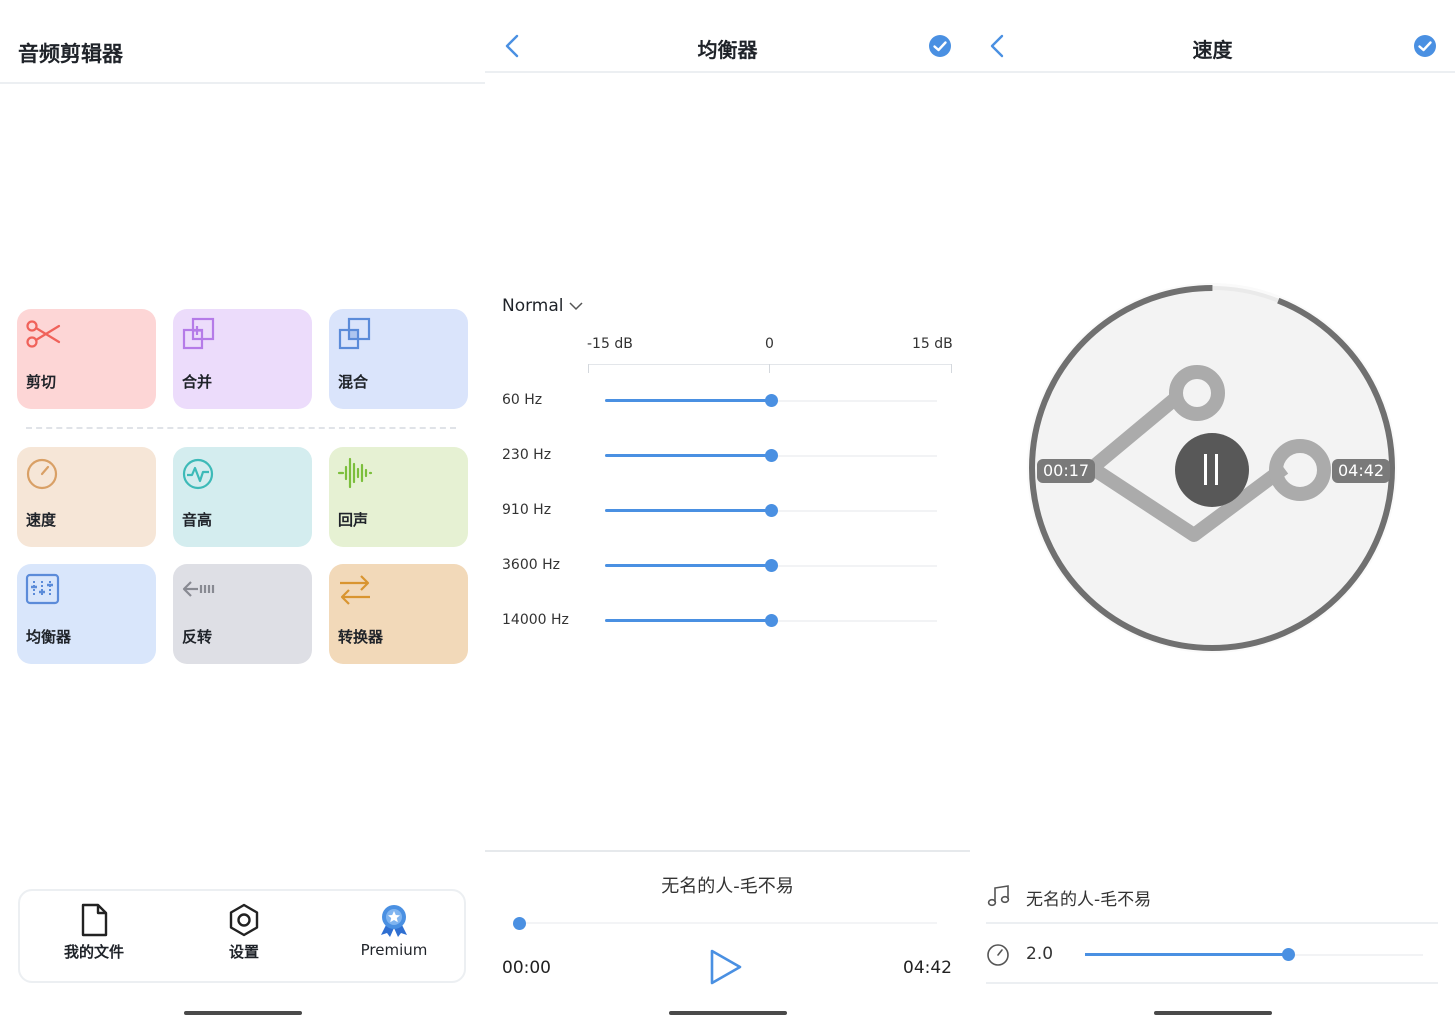 The image size is (1455, 1027). I want to click on page-title: 均衡器, so click(727, 50).